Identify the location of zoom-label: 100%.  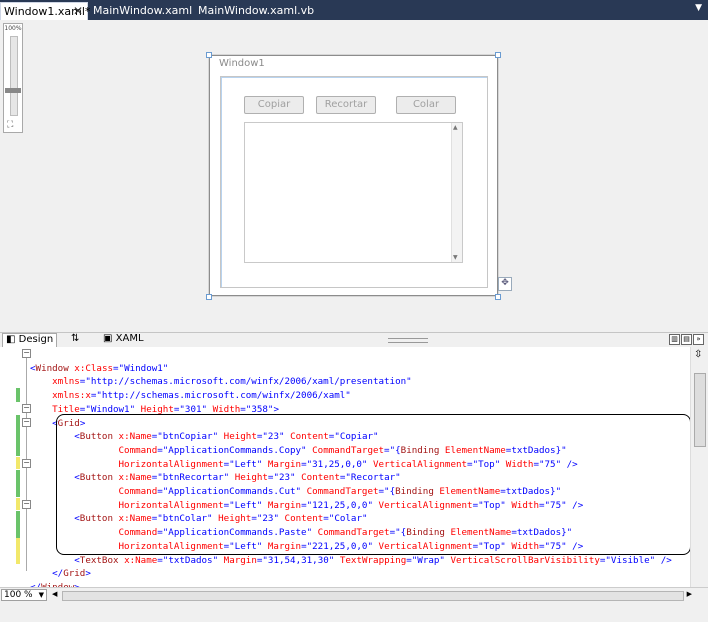
(13, 28).